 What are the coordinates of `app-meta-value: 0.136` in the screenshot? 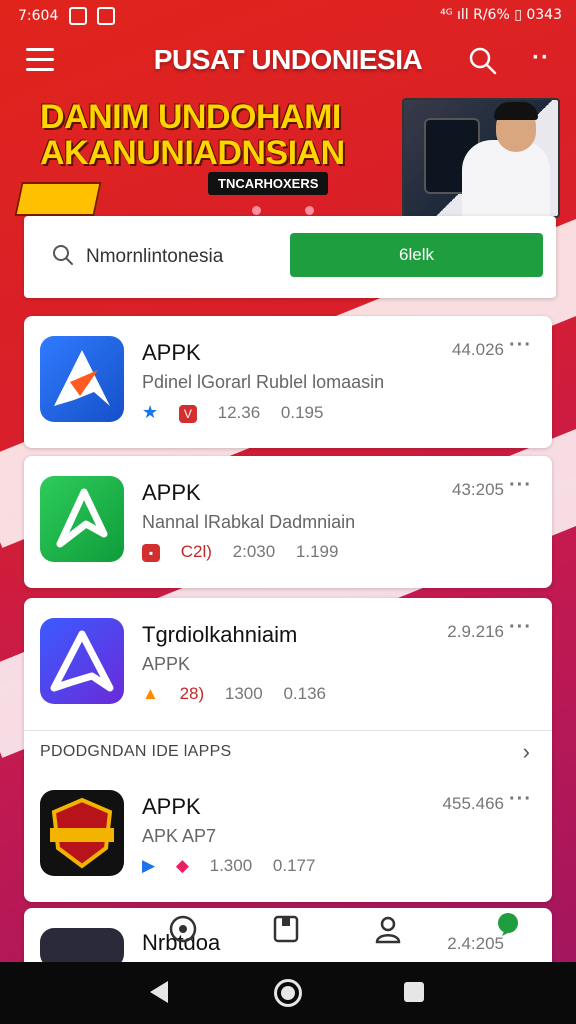 It's located at (304, 693).